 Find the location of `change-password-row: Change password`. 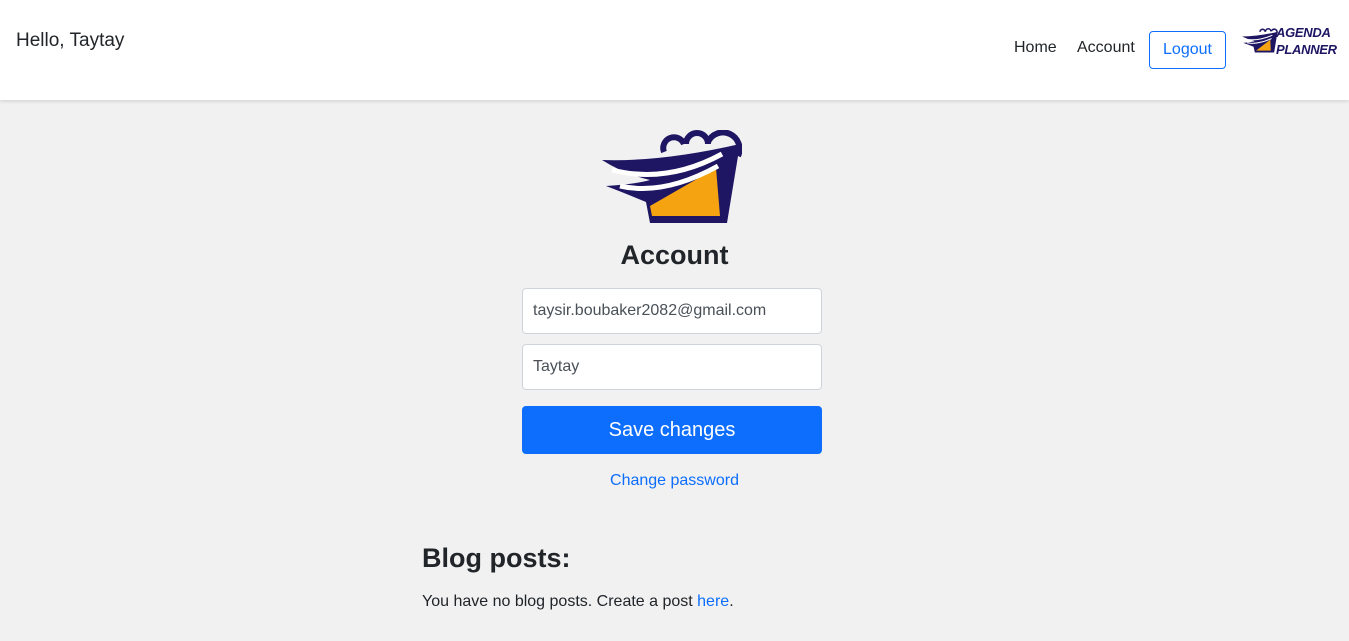

change-password-row: Change password is located at coordinates (674, 481).